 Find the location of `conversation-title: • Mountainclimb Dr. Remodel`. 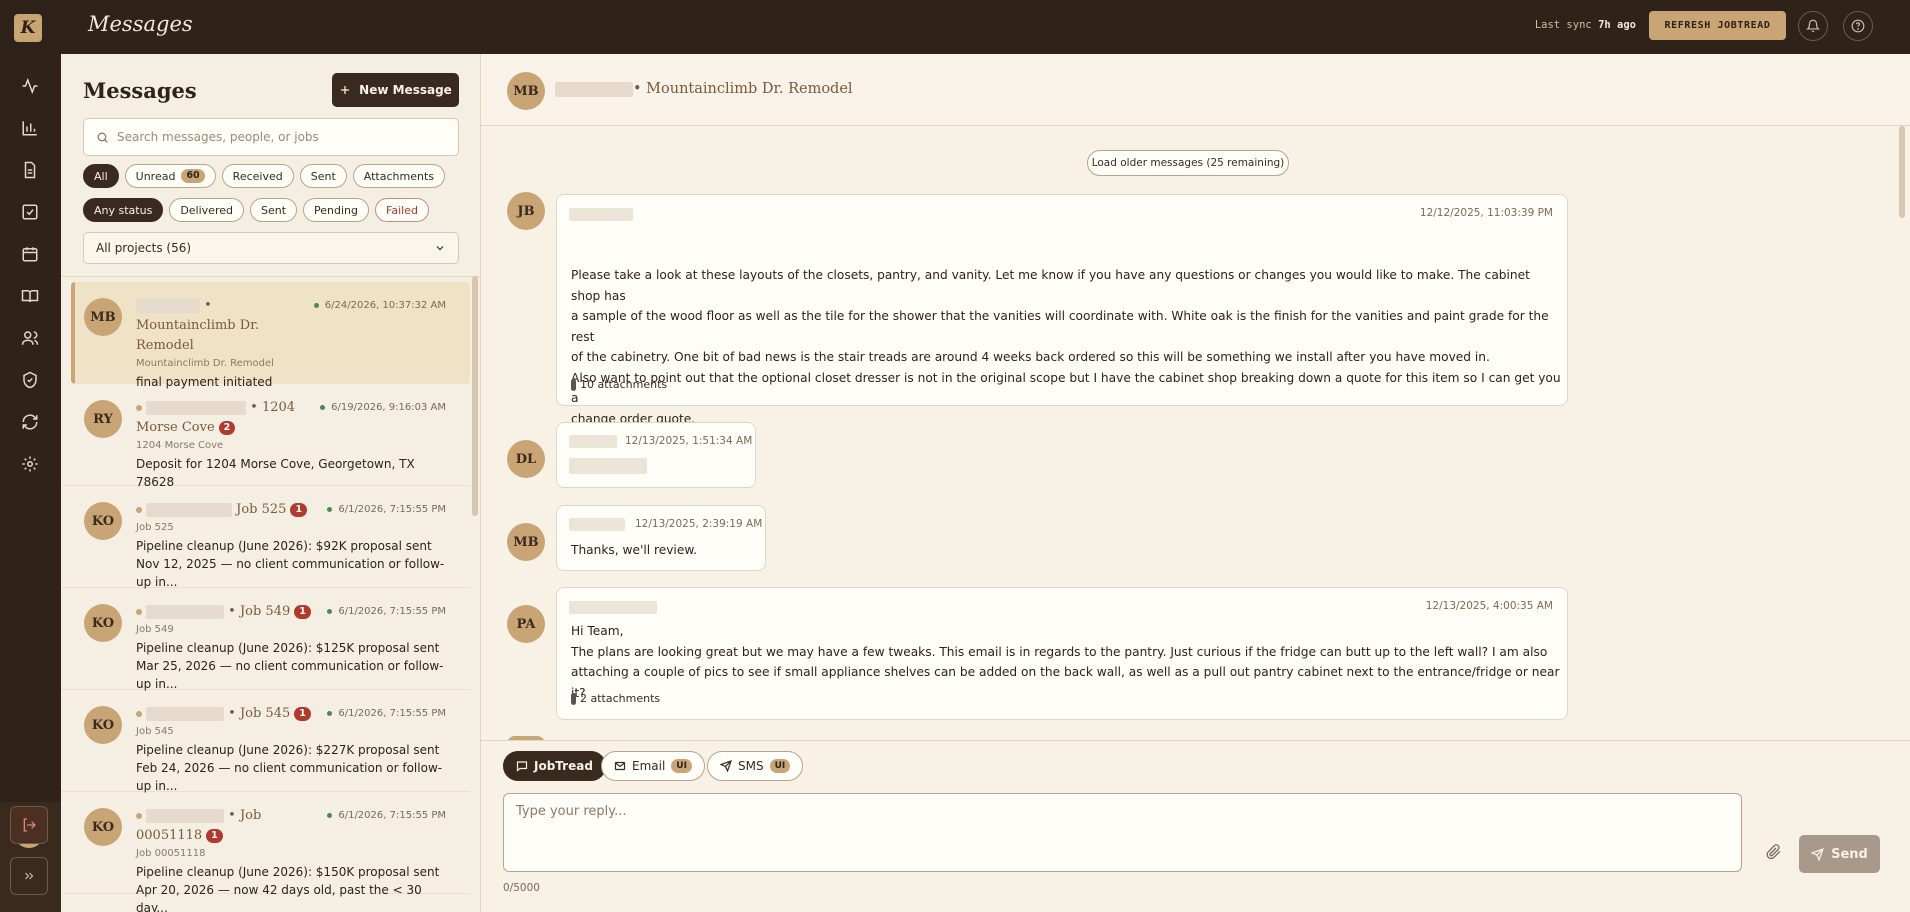

conversation-title: • Mountainclimb Dr. Remodel is located at coordinates (704, 89).